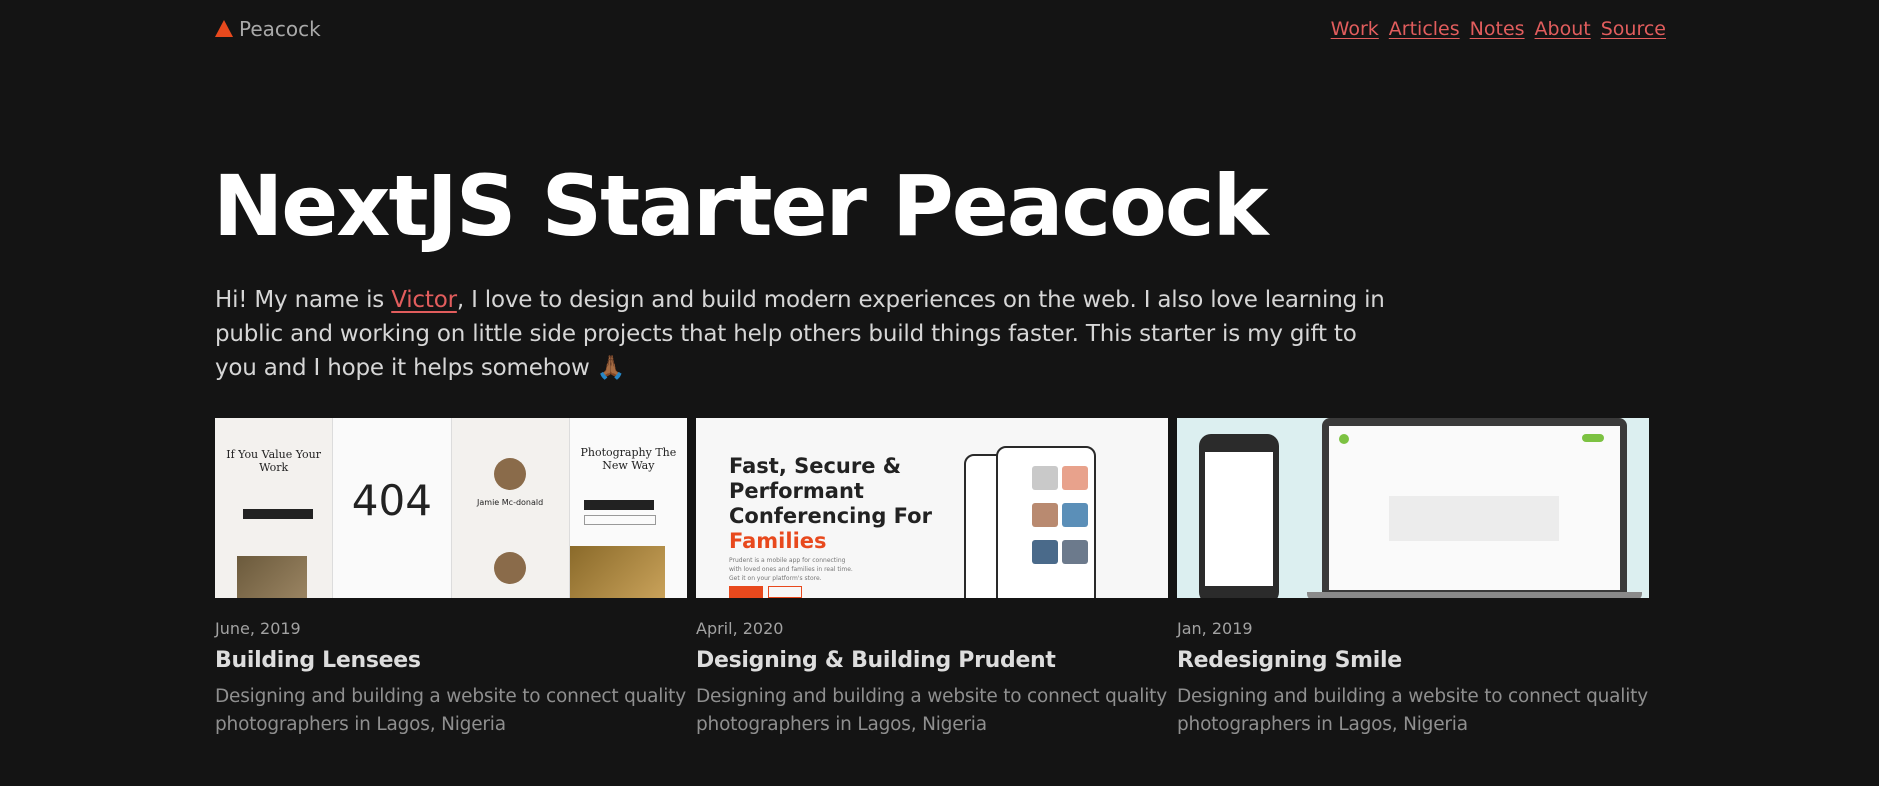 Image resolution: width=1879 pixels, height=786 pixels. I want to click on mockup-screen: If You Value Your Work, so click(274, 508).